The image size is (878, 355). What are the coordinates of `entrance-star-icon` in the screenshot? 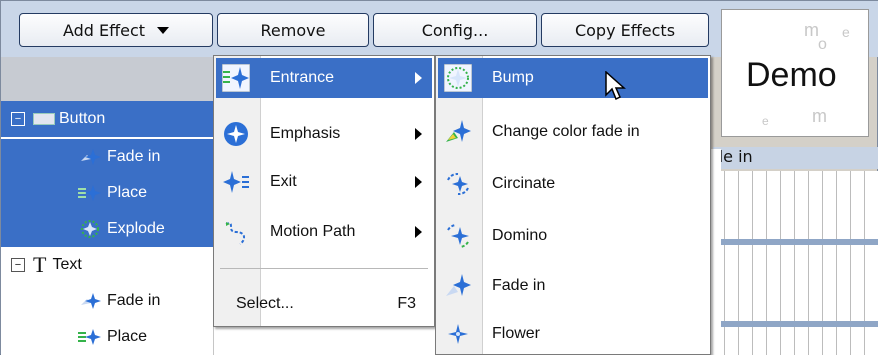 It's located at (236, 78).